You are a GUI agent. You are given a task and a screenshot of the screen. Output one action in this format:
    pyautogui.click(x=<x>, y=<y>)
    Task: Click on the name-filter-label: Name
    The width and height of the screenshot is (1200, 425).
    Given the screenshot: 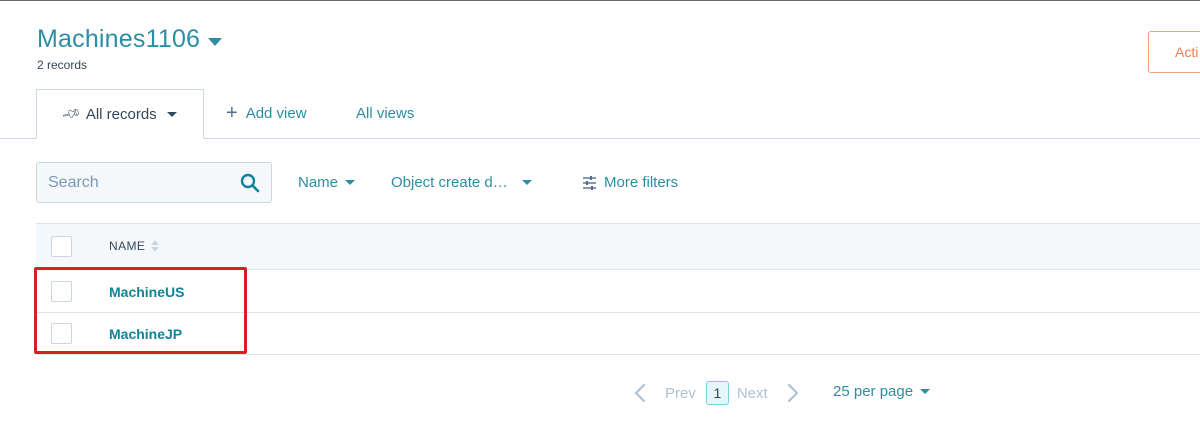 What is the action you would take?
    pyautogui.click(x=318, y=182)
    